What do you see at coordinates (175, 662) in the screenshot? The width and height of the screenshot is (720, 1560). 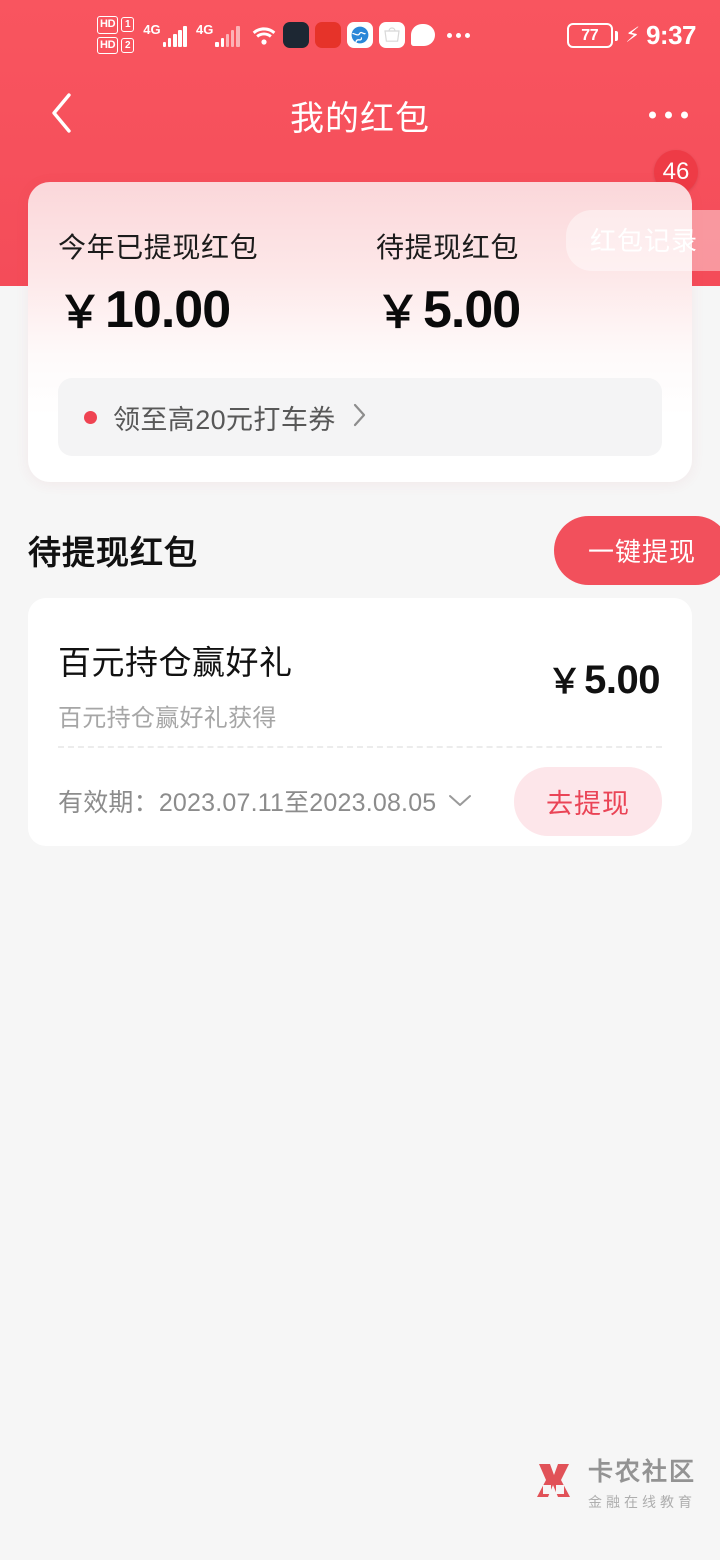 I see `coupon-name: 百元持仓赢好礼` at bounding box center [175, 662].